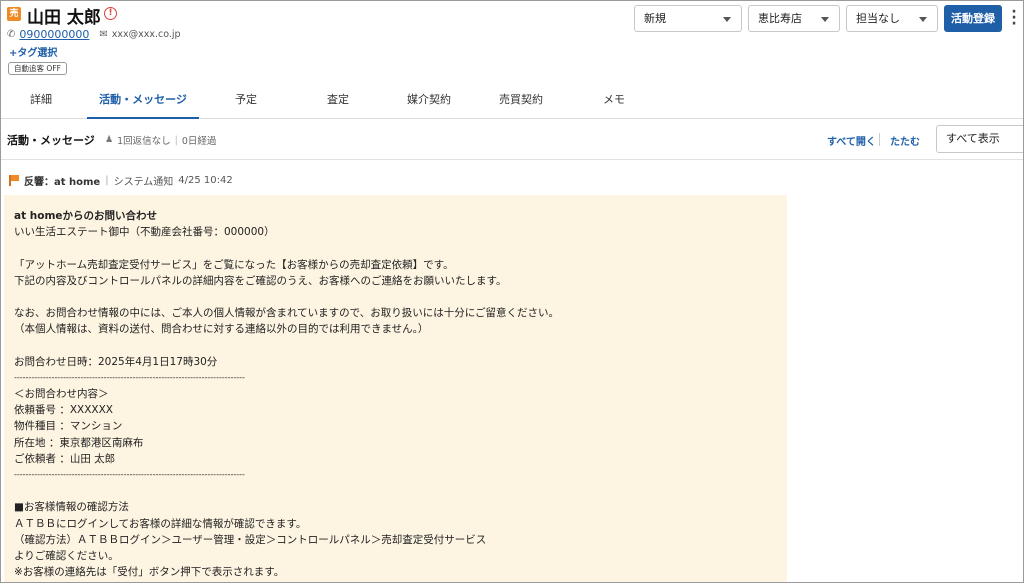 The height and width of the screenshot is (583, 1024). I want to click on tab-schedule: 予定, so click(246, 101).